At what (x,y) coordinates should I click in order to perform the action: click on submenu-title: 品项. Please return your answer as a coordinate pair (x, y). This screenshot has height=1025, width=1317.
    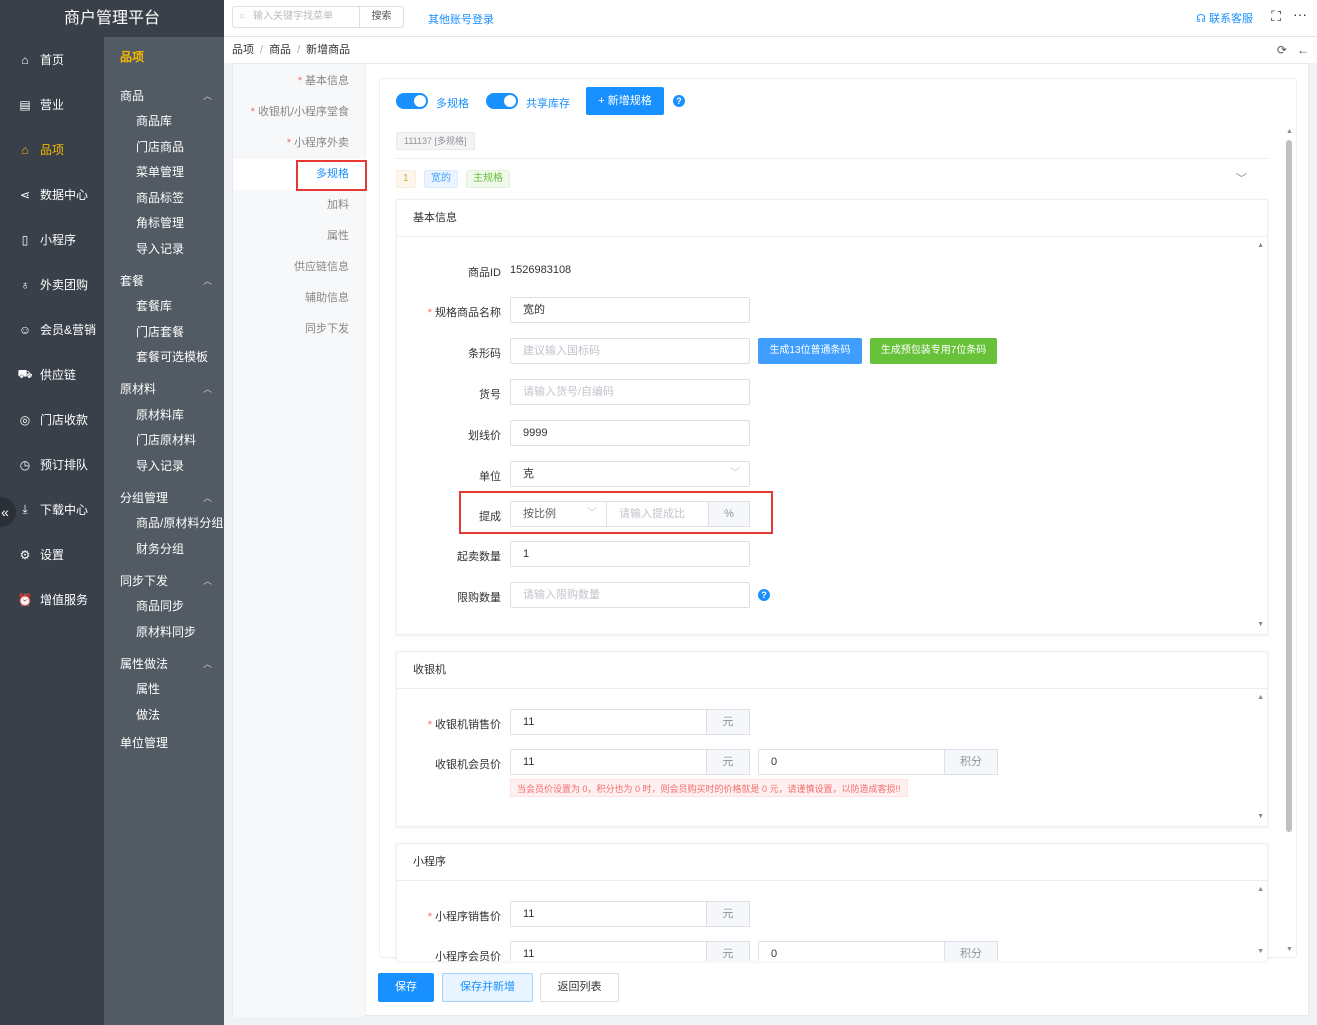
    Looking at the image, I should click on (164, 57).